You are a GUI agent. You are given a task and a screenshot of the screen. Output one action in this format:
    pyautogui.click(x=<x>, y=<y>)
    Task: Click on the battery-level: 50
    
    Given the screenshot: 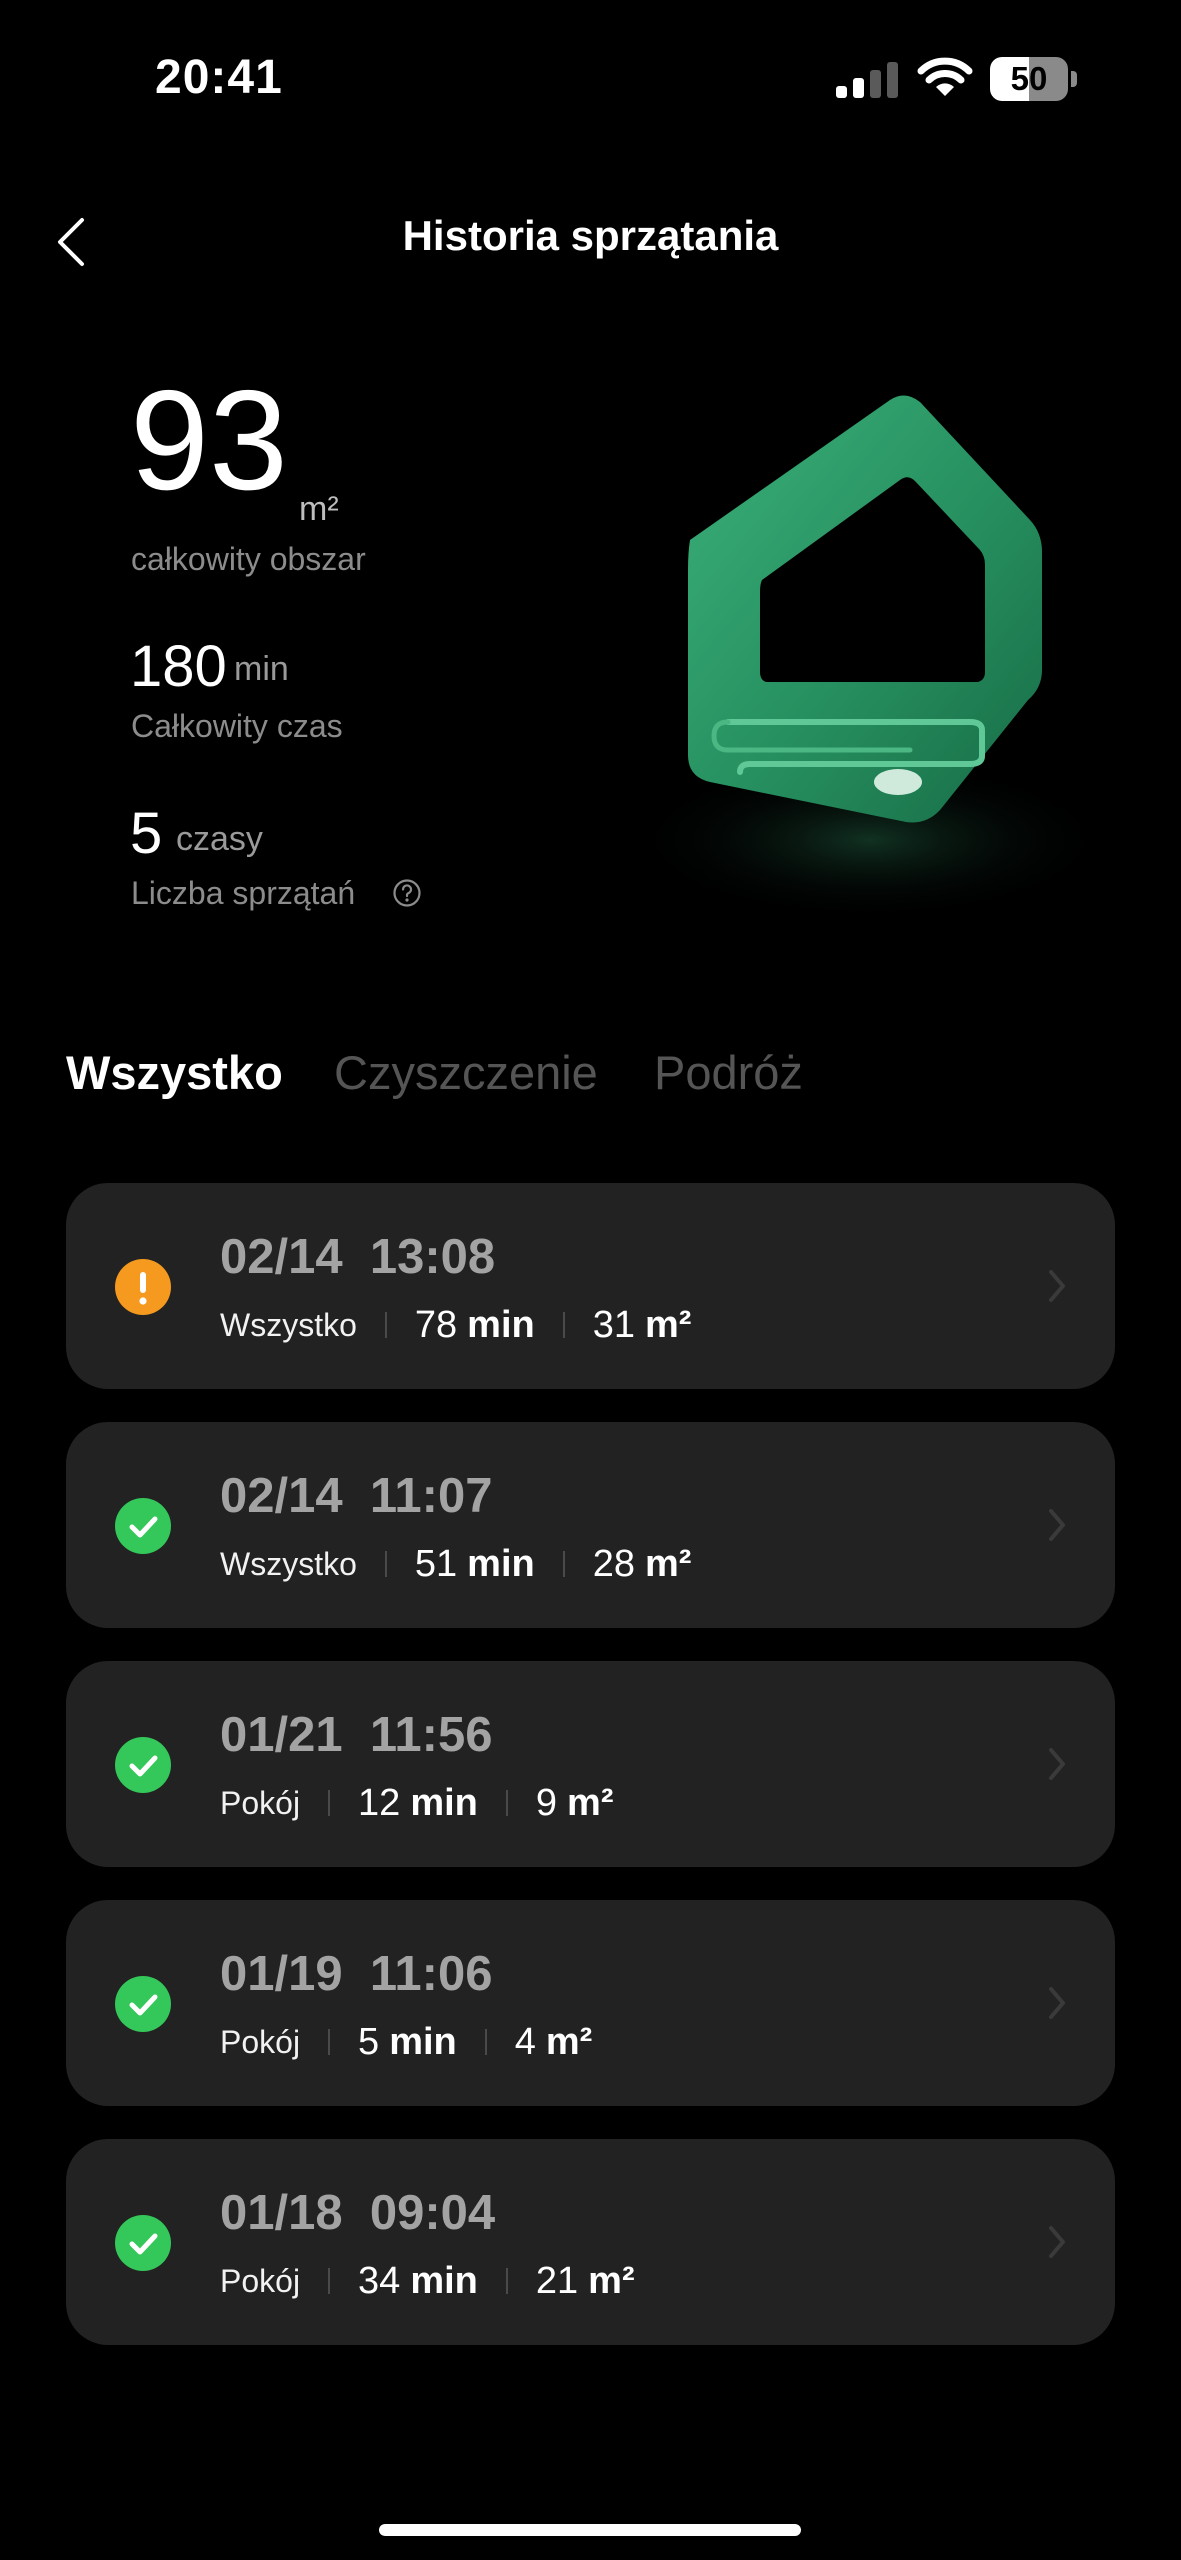 What is the action you would take?
    pyautogui.click(x=1029, y=78)
    